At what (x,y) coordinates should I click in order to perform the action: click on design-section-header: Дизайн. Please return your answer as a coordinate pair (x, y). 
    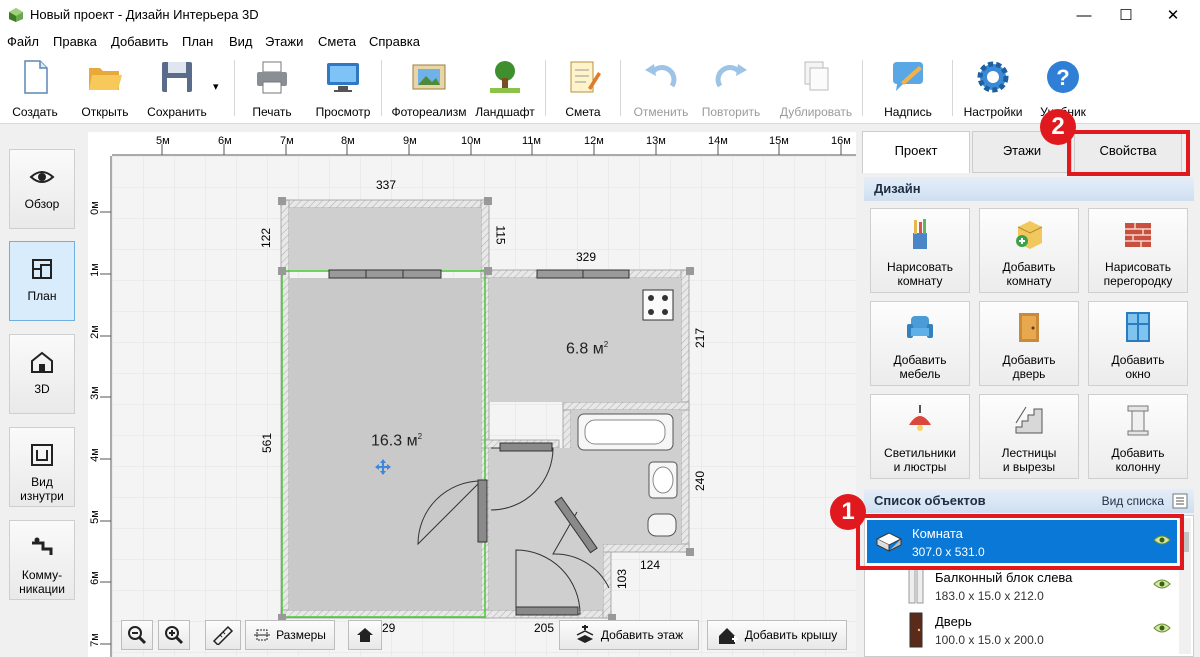
    Looking at the image, I should click on (1029, 189).